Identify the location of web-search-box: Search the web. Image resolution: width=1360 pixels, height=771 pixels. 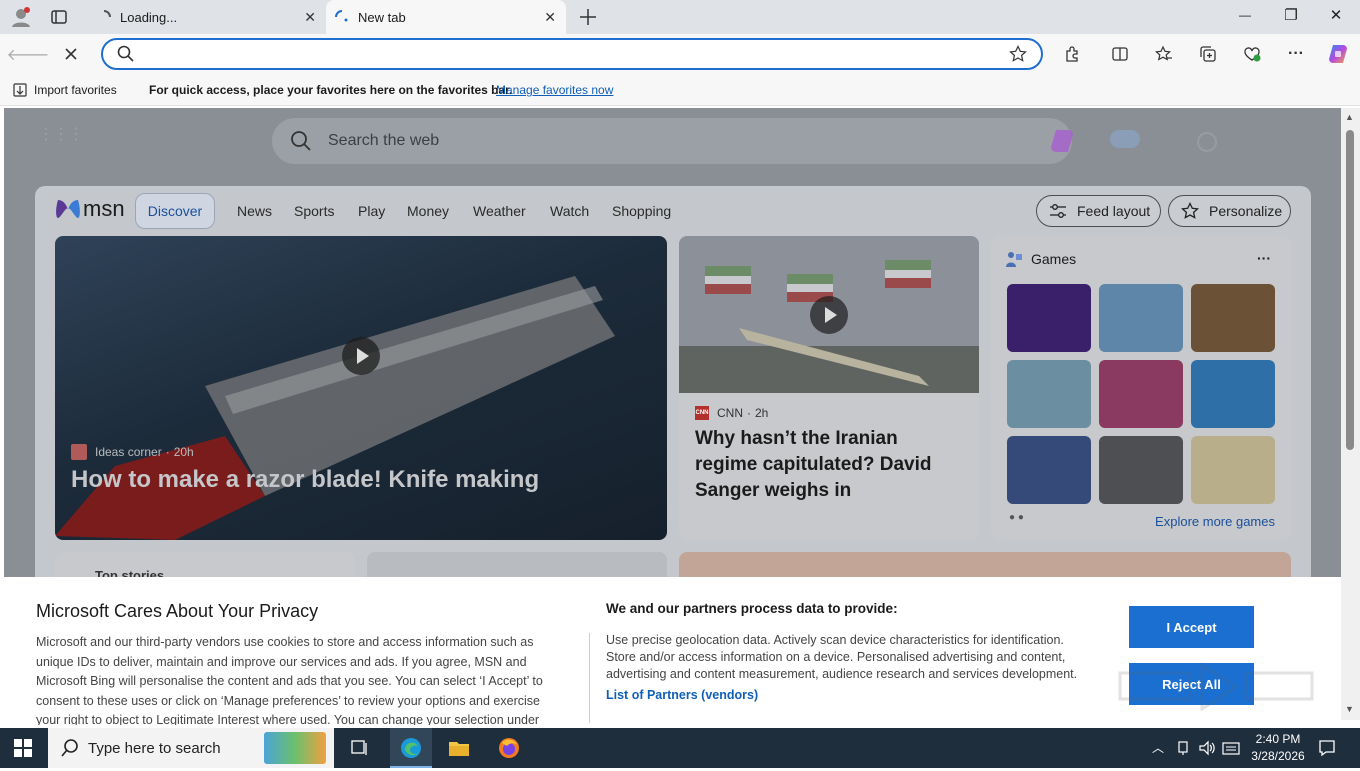
(672, 141).